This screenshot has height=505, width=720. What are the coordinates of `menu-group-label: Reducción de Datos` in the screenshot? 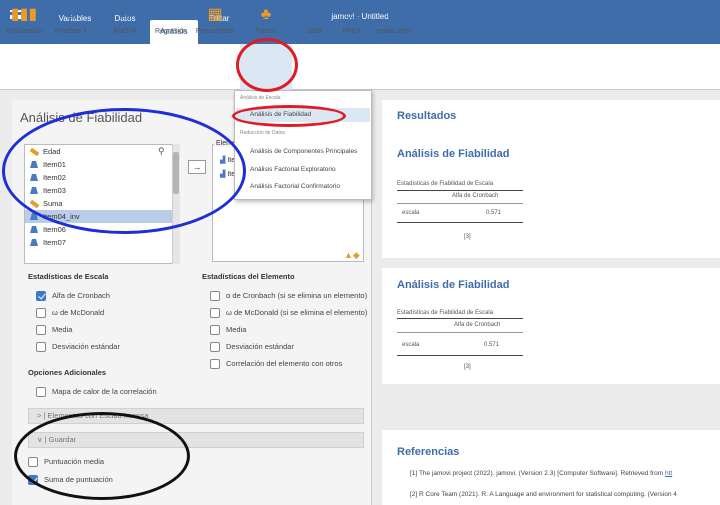 It's located at (263, 133).